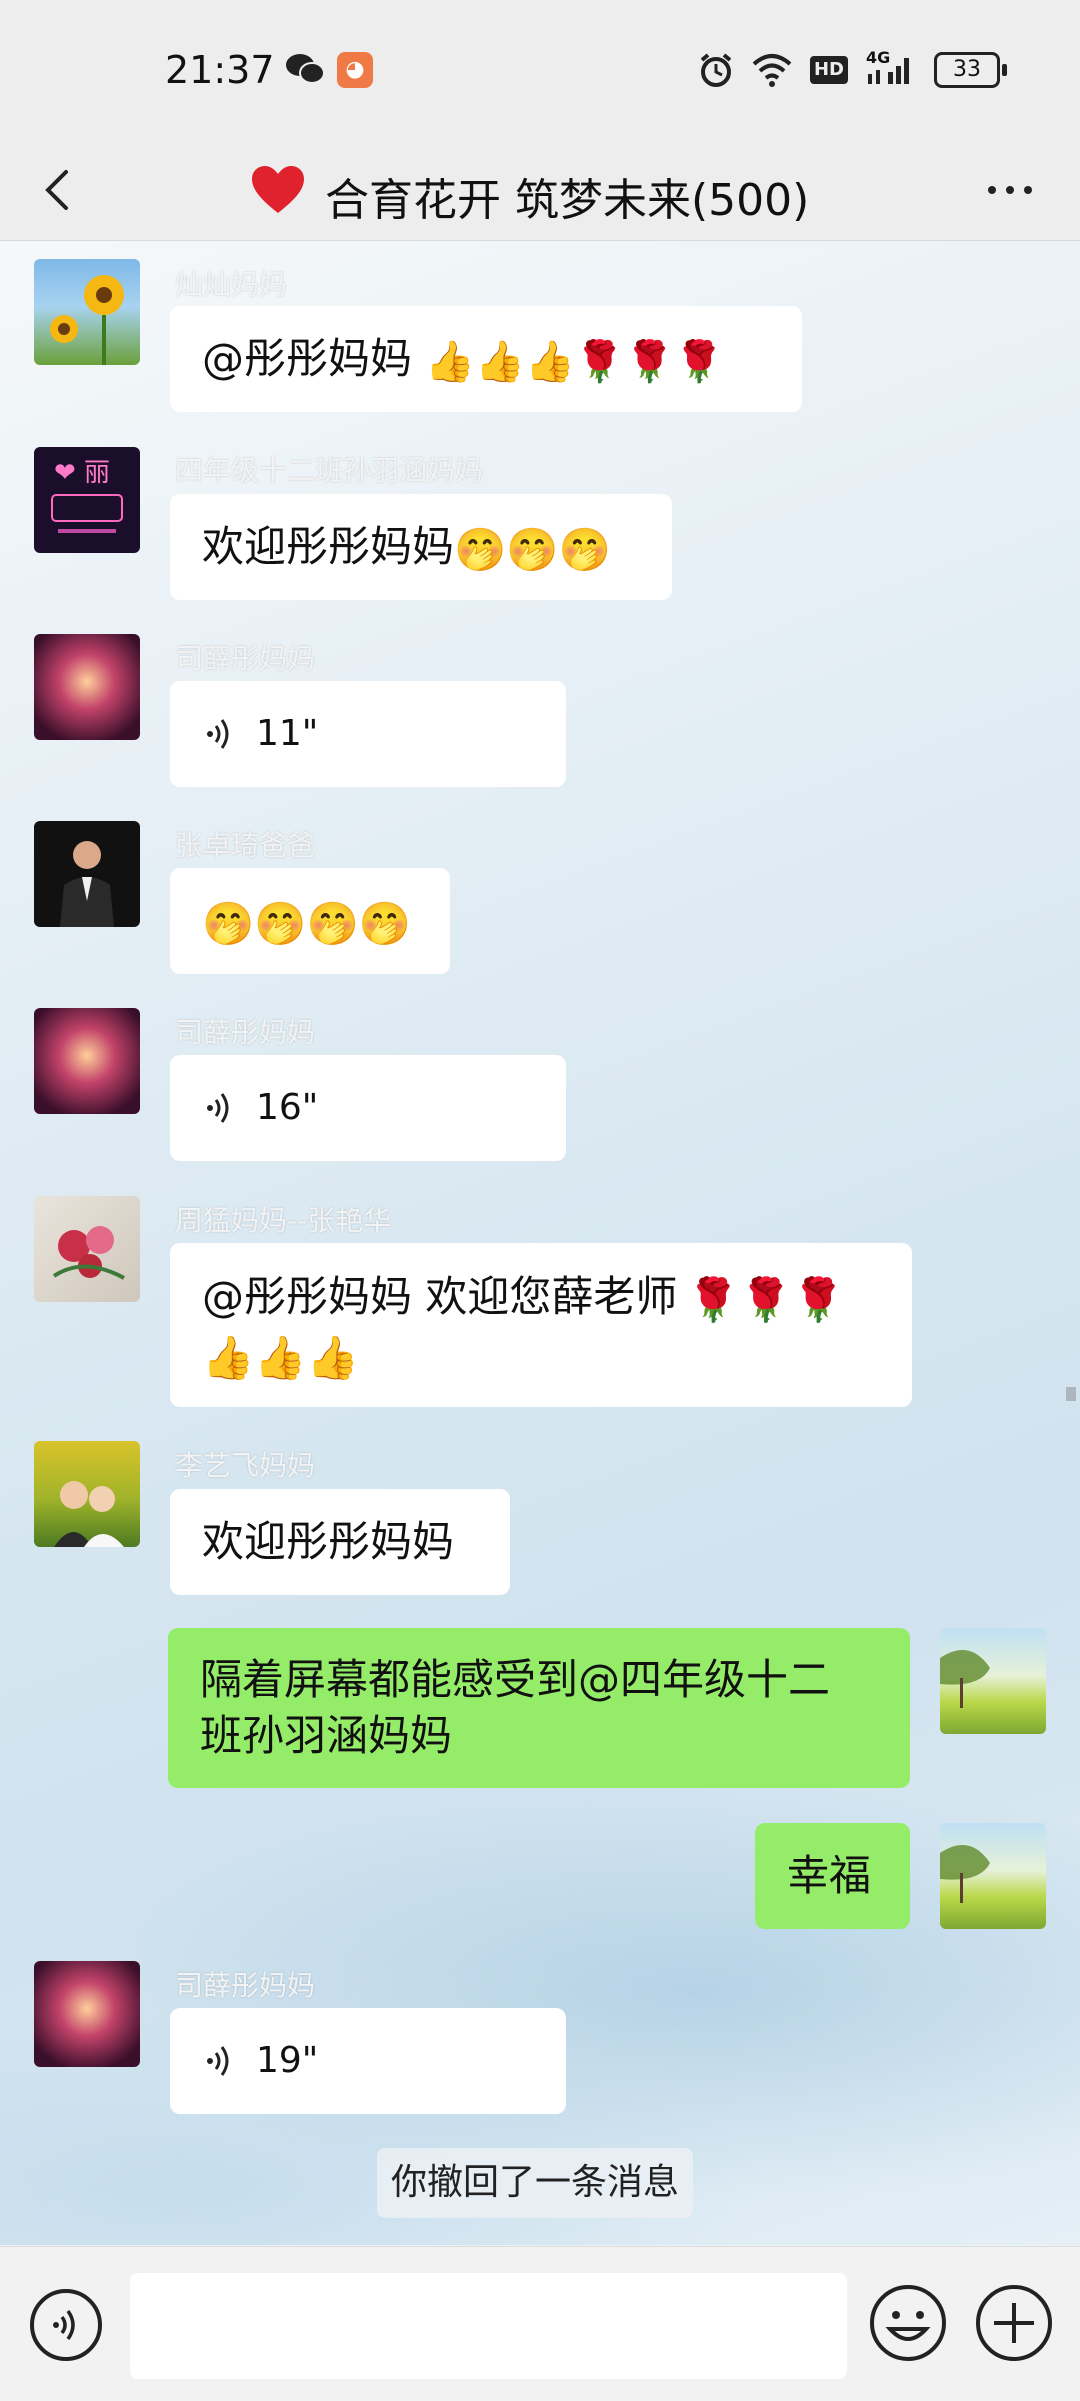 The image size is (1080, 2401). I want to click on recall-notice: 你撤回了一条消息, so click(535, 2183).